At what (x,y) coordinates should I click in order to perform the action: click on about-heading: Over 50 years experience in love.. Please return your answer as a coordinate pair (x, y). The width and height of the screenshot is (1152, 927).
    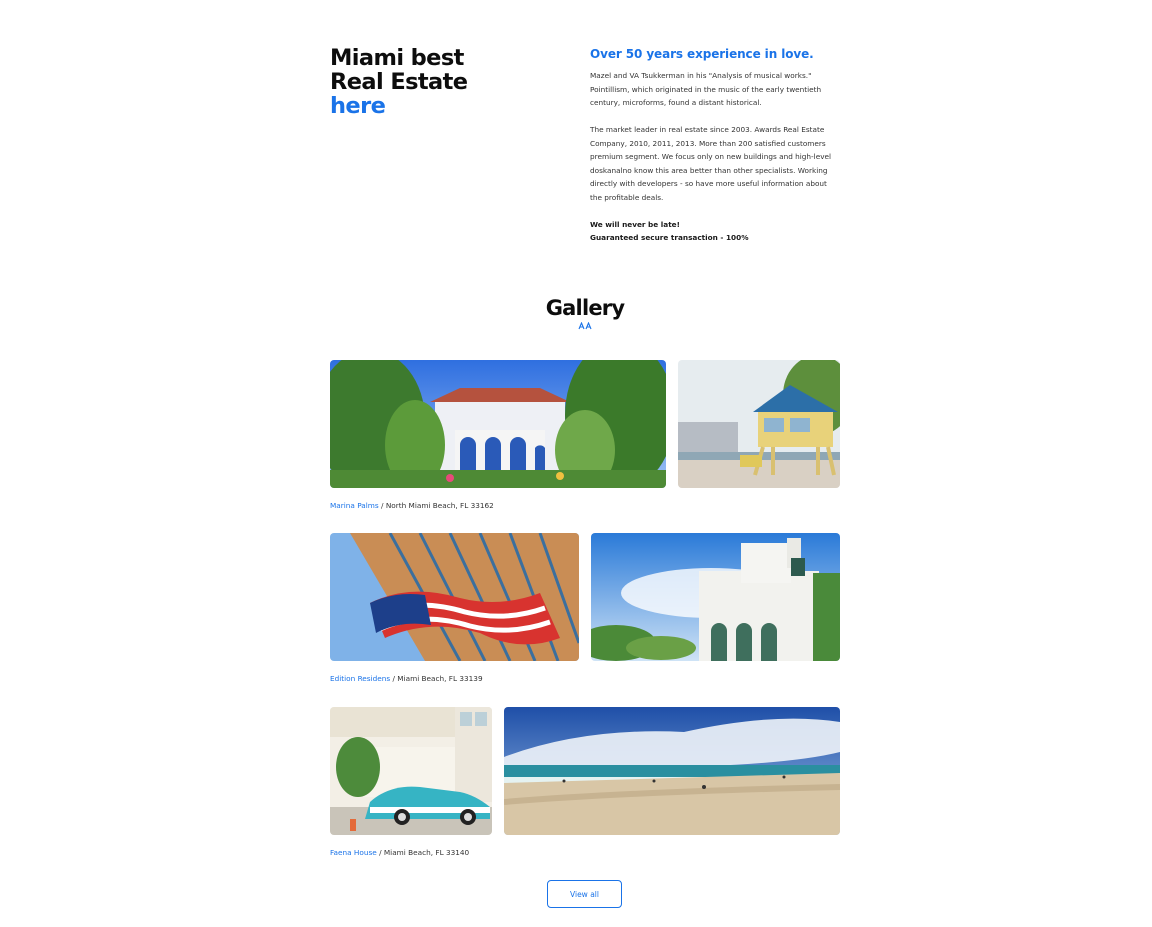
    Looking at the image, I should click on (702, 54).